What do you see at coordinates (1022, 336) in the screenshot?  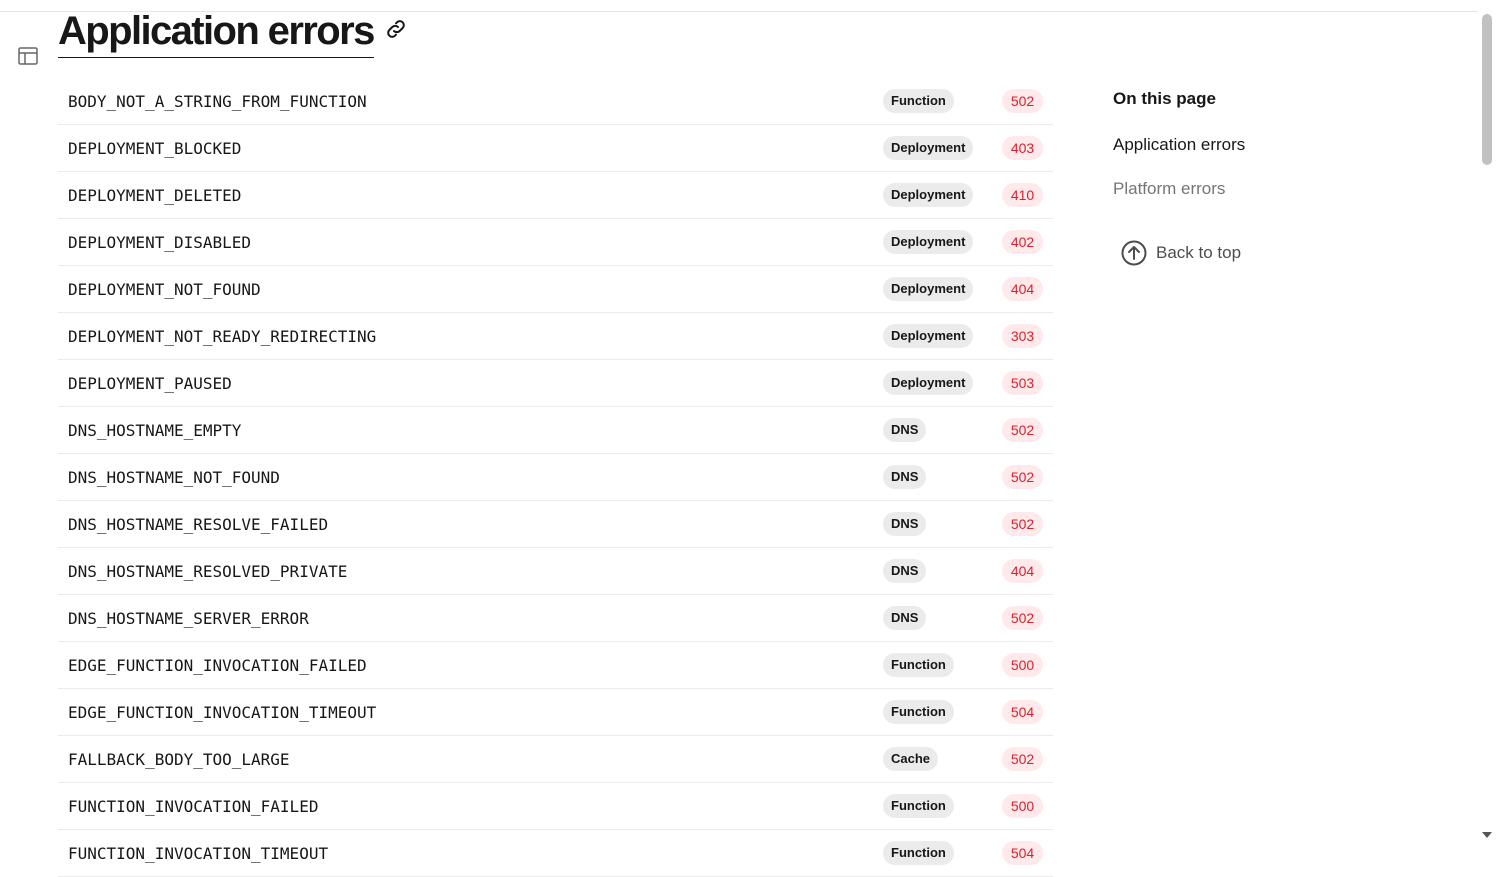 I see `status-code-badge: 303` at bounding box center [1022, 336].